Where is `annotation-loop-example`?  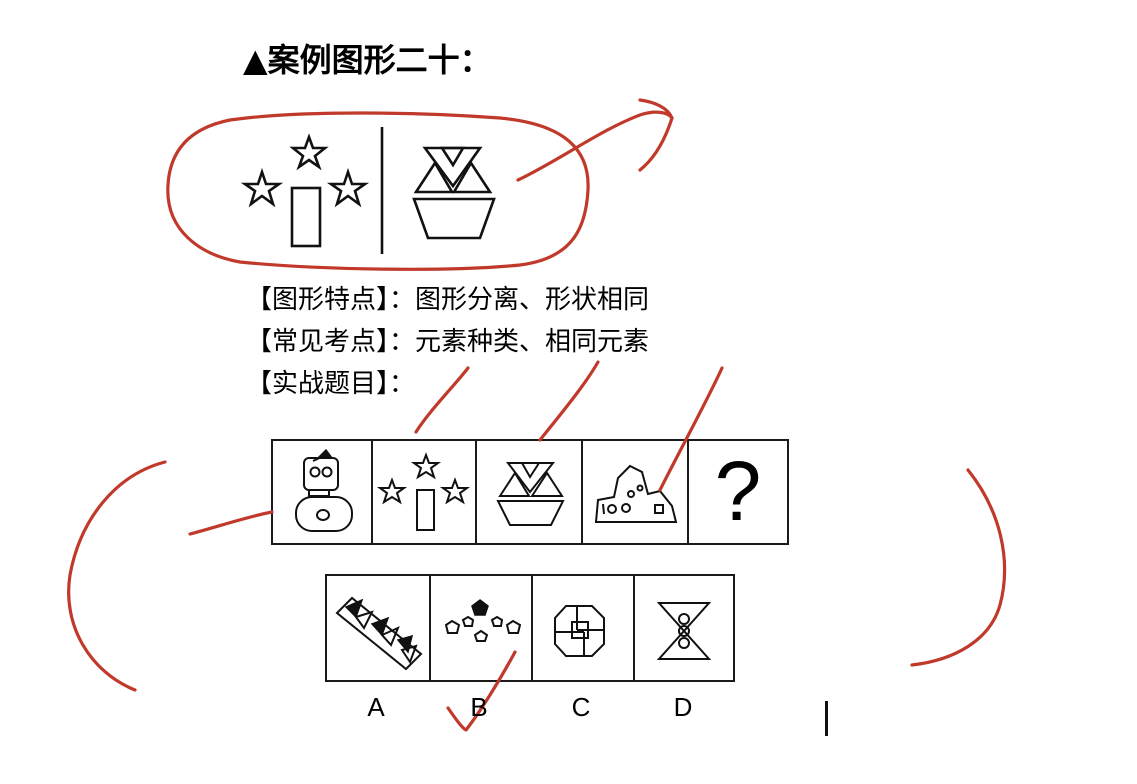
annotation-loop-example is located at coordinates (378, 191).